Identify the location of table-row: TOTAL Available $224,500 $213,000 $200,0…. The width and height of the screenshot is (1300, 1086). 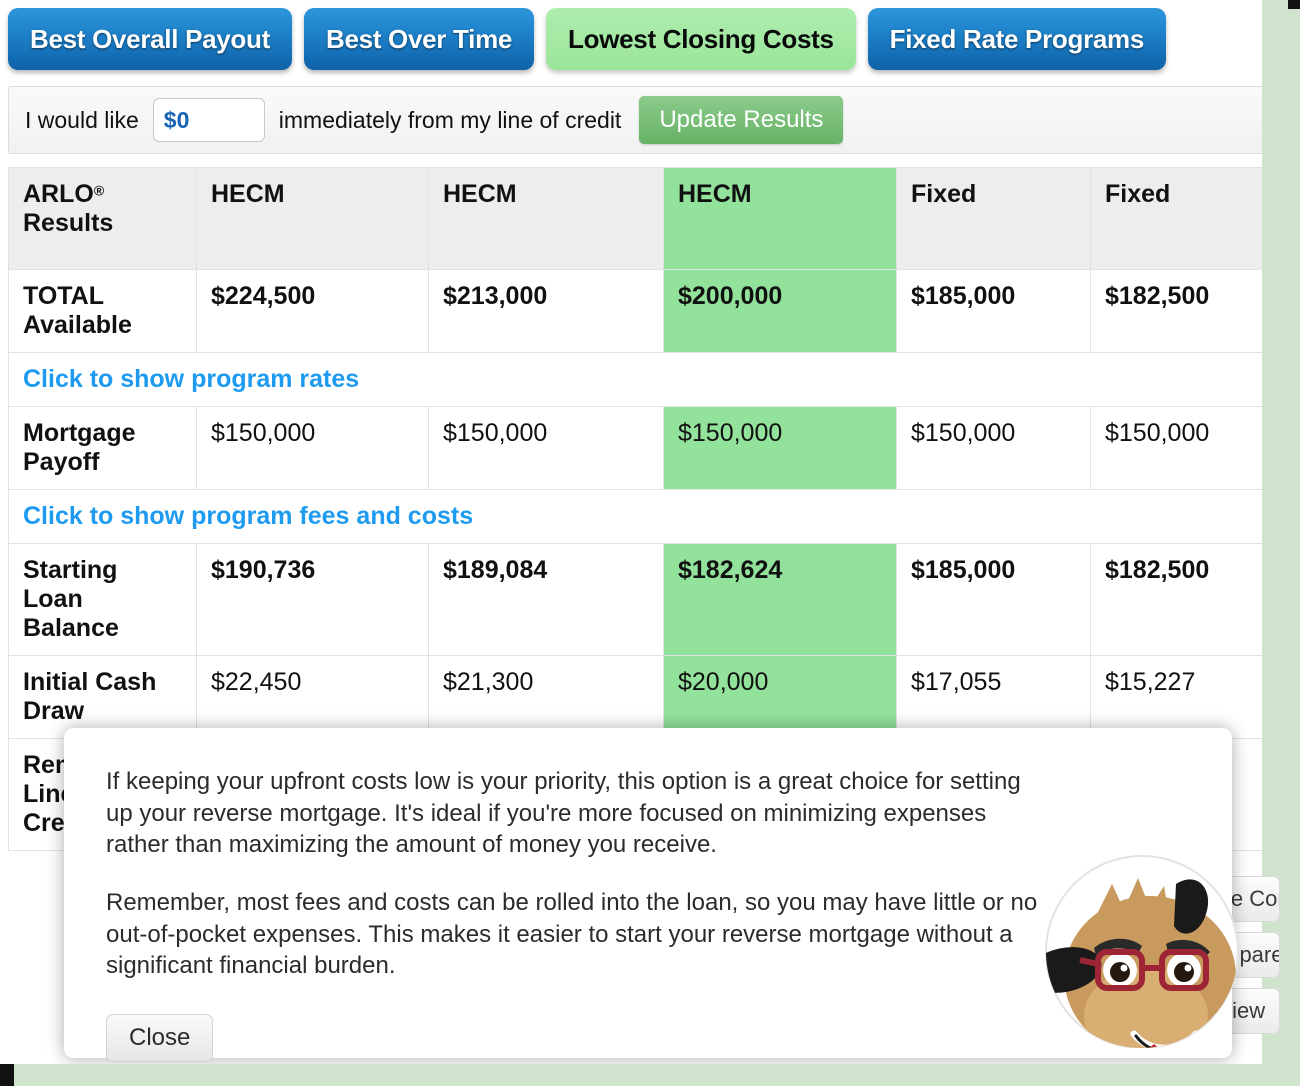
(644, 311).